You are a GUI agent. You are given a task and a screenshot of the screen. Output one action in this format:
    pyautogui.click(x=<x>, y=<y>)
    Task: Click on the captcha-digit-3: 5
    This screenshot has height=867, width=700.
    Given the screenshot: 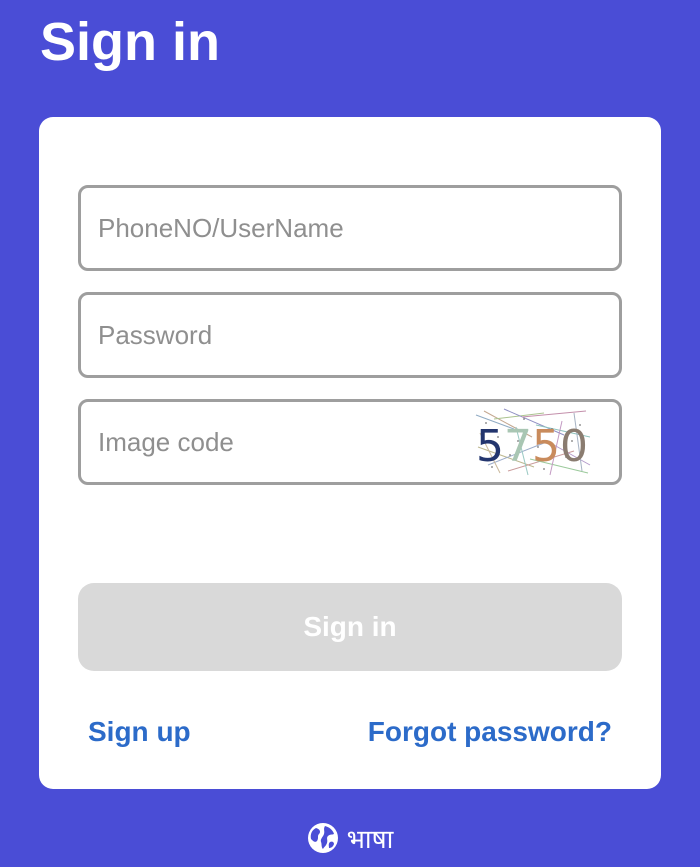 What is the action you would take?
    pyautogui.click(x=546, y=446)
    